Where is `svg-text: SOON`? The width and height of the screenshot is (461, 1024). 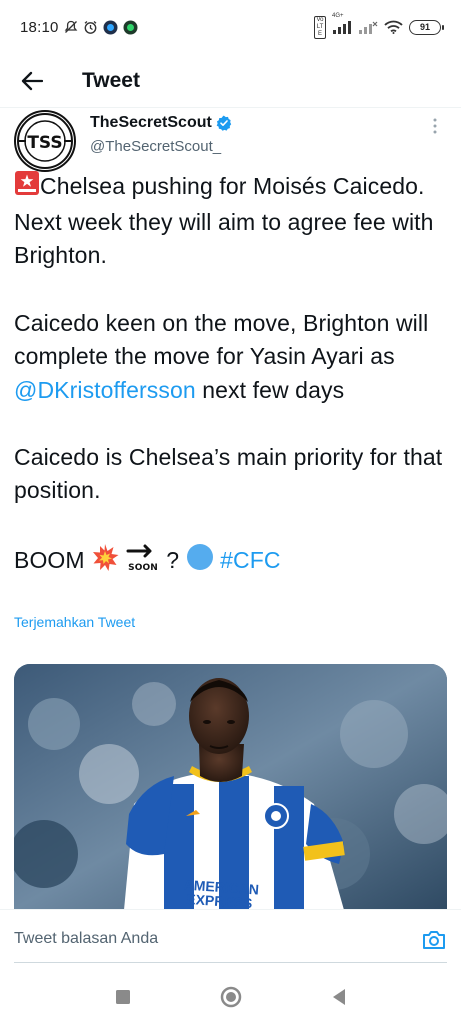
svg-text: SOON is located at coordinates (143, 567).